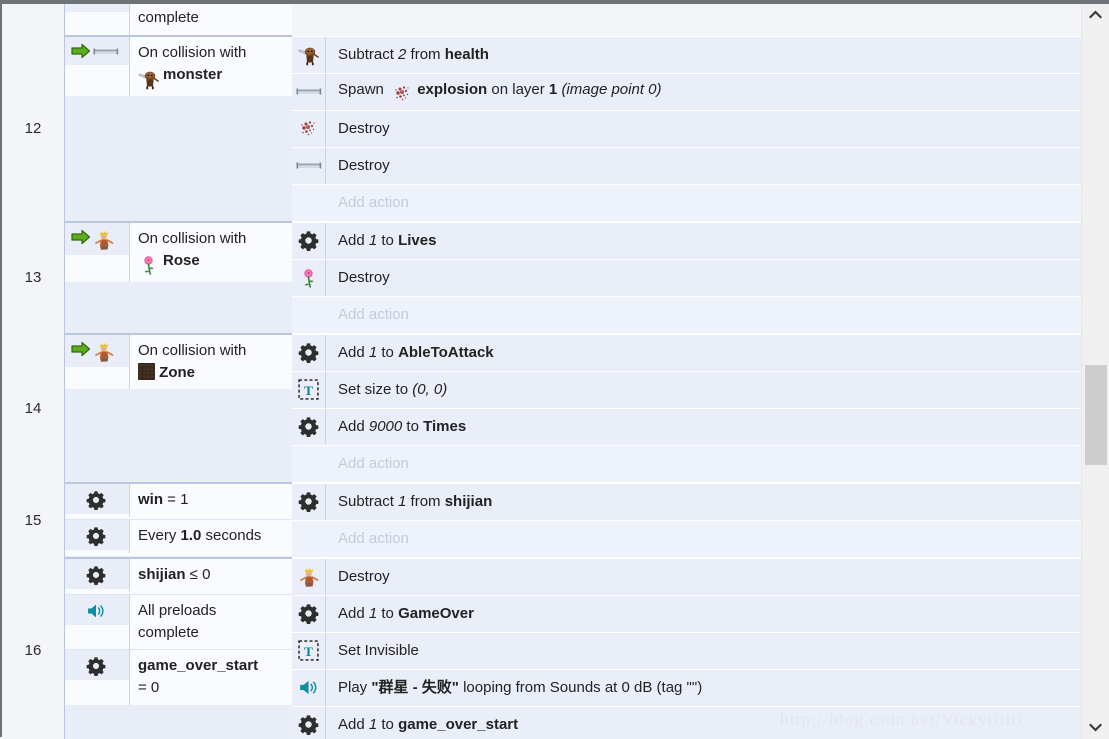 This screenshot has height=739, width=1109. Describe the element at coordinates (309, 128) in the screenshot. I see `action-icon-explosion-sprite-icon` at that location.